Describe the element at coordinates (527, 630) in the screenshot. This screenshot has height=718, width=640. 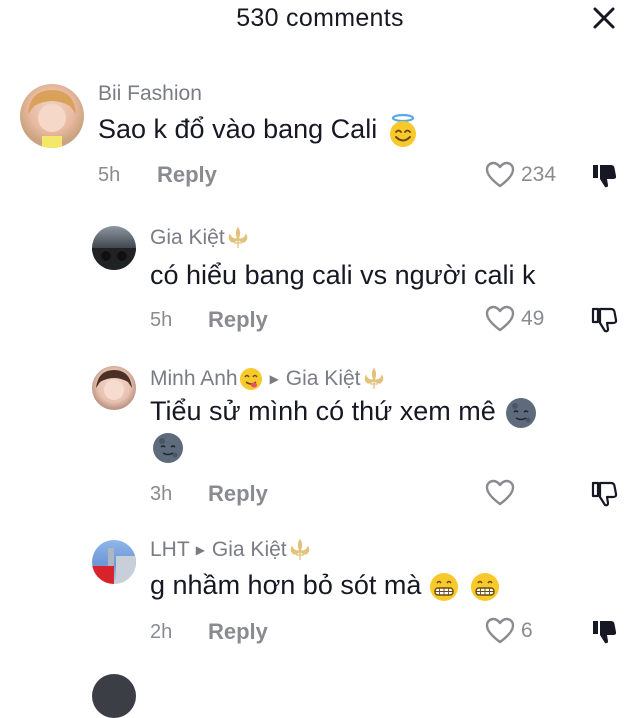
I see `like-count: 6` at that location.